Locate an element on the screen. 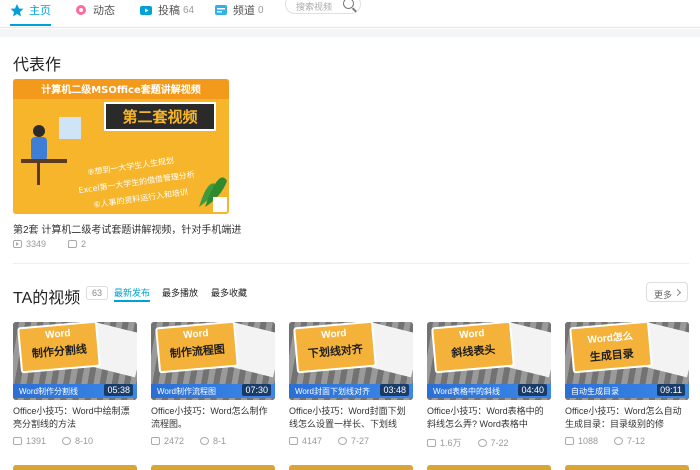  tab-label: 最多播放 is located at coordinates (180, 293).